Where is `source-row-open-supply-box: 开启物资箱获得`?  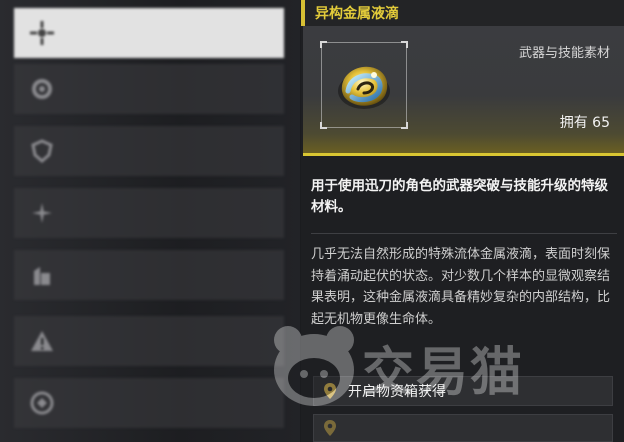
source-row-open-supply-box: 开启物资箱获得 is located at coordinates (463, 391).